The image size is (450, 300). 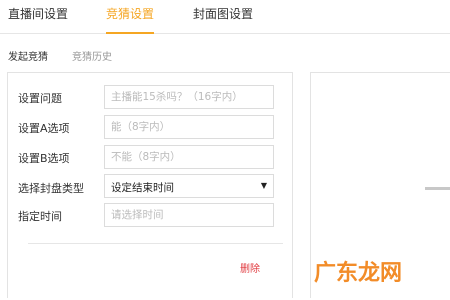 What do you see at coordinates (44, 158) in the screenshot?
I see `option-b-label: 设置B选项` at bounding box center [44, 158].